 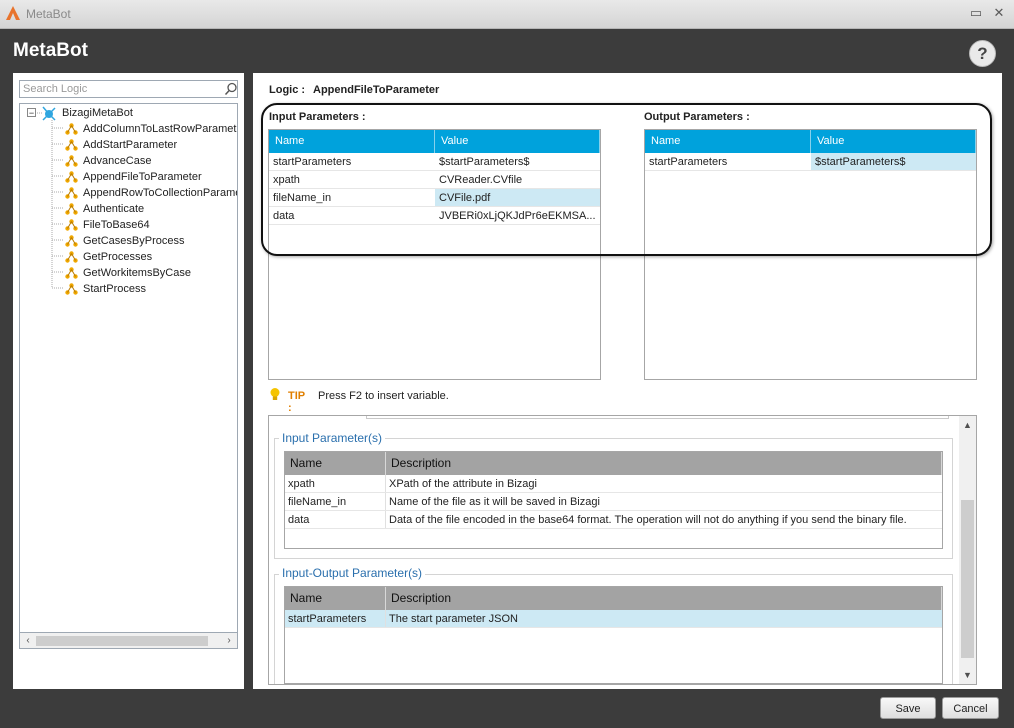 I want to click on tree-item: GetCasesByProcess, so click(x=151, y=241).